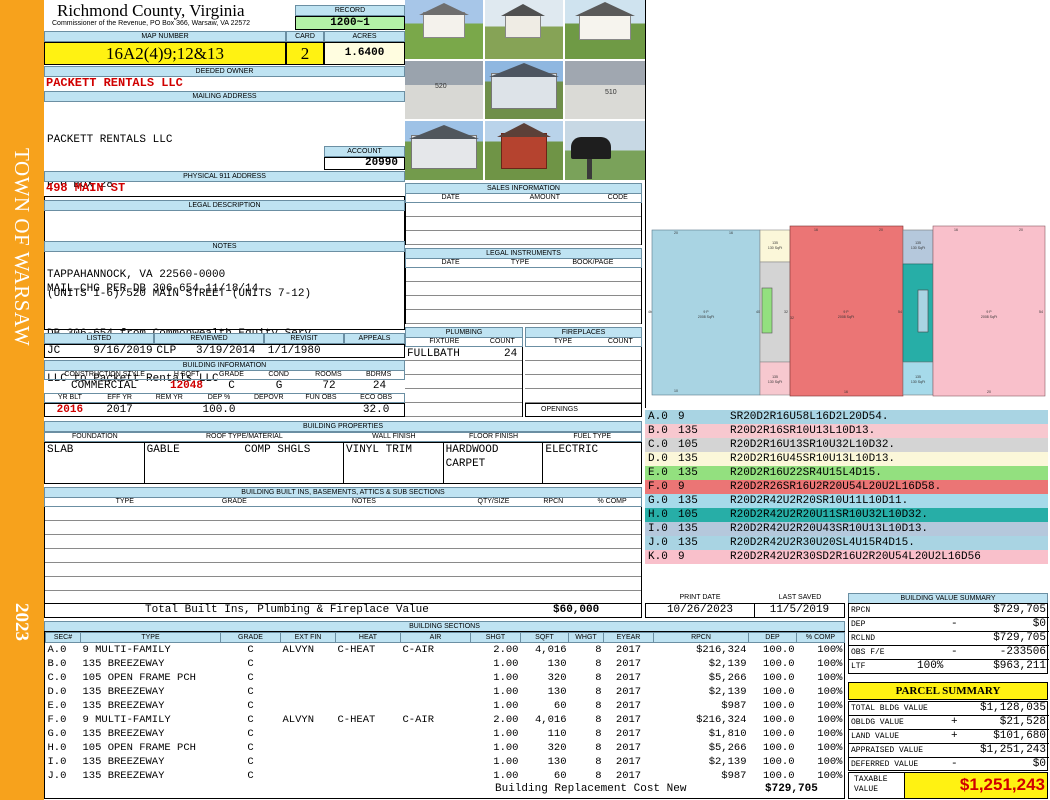  Describe the element at coordinates (308, 637) in the screenshot. I see `sections-col-header: EXT FIN` at that location.